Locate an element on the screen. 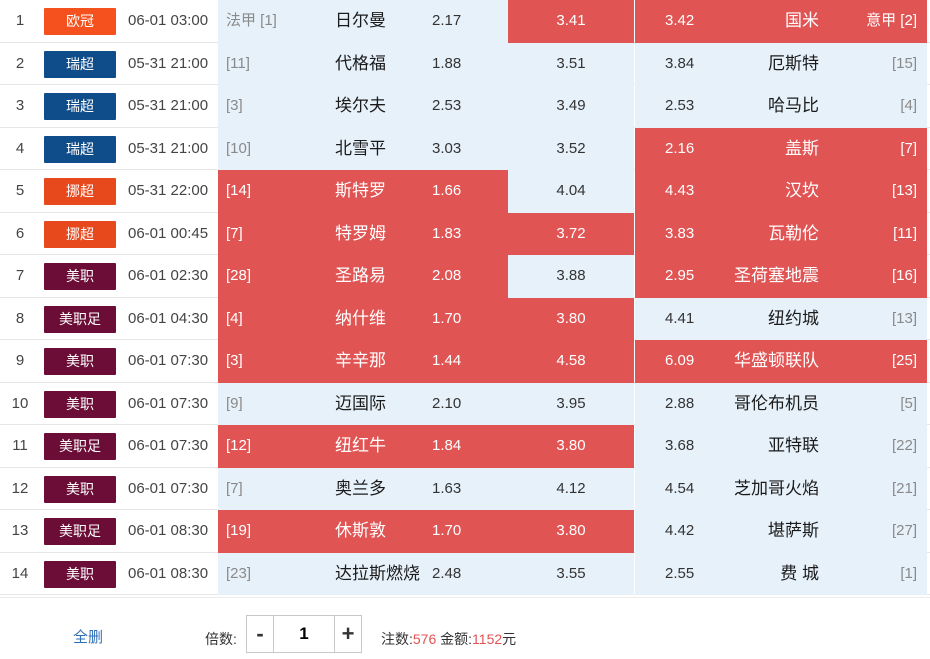  away-odds: 3.83 is located at coordinates (680, 233).